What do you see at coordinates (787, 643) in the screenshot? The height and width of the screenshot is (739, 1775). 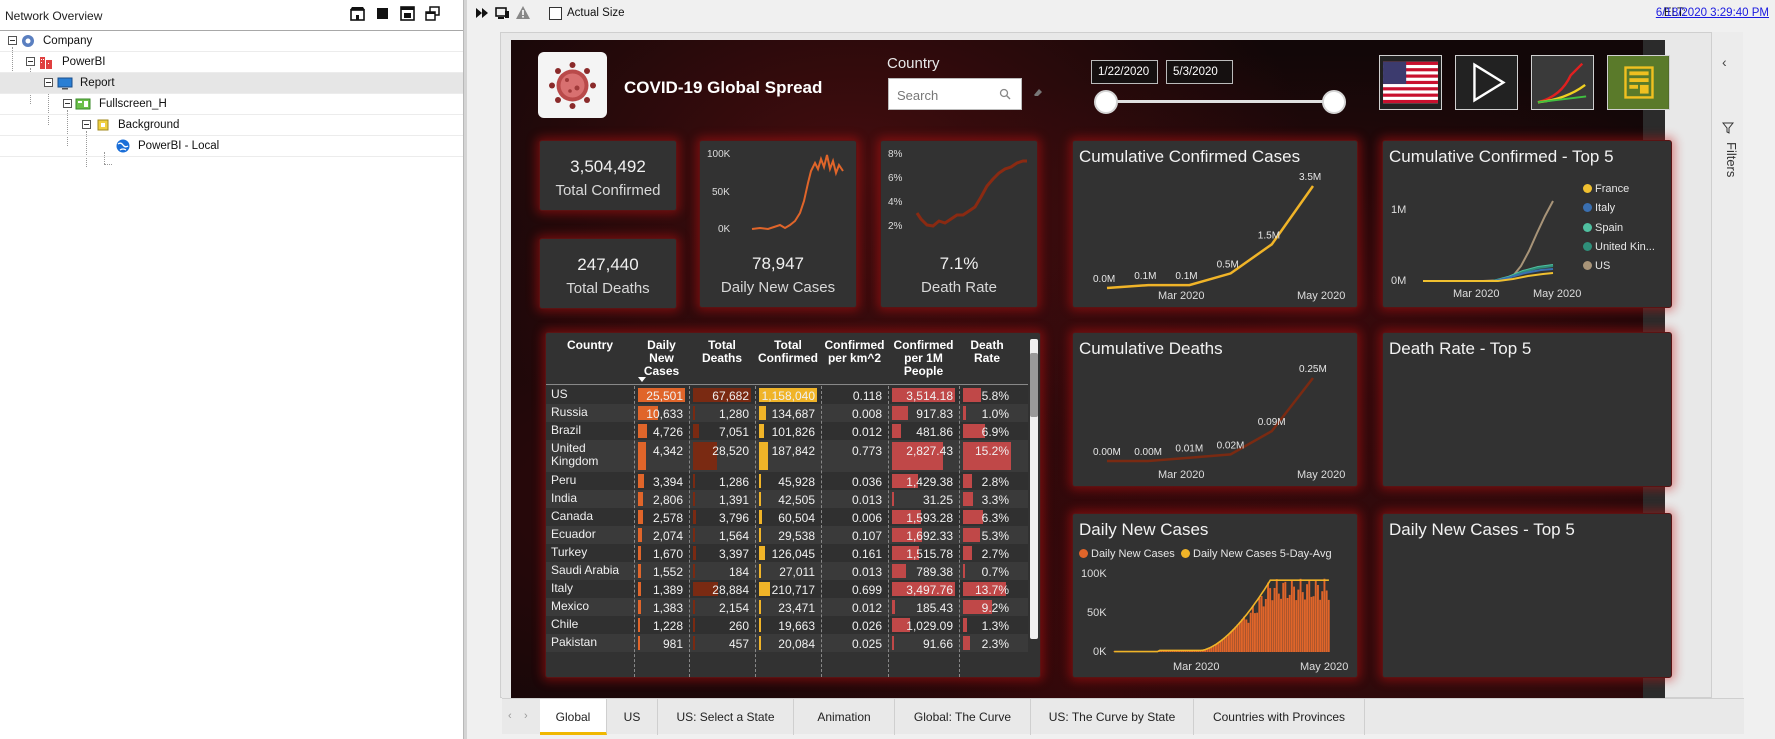 I see `table-row: Pakistan 981 457 20,084 0.025 91.66 2.3%` at bounding box center [787, 643].